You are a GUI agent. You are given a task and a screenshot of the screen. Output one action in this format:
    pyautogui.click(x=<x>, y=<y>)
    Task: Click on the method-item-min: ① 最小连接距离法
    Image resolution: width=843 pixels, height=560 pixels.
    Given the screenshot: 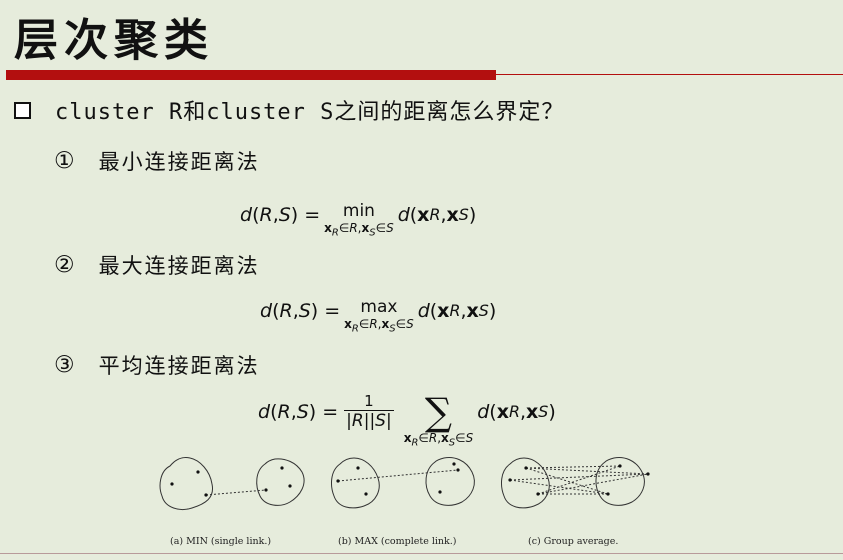 What is the action you would take?
    pyautogui.click(x=157, y=161)
    